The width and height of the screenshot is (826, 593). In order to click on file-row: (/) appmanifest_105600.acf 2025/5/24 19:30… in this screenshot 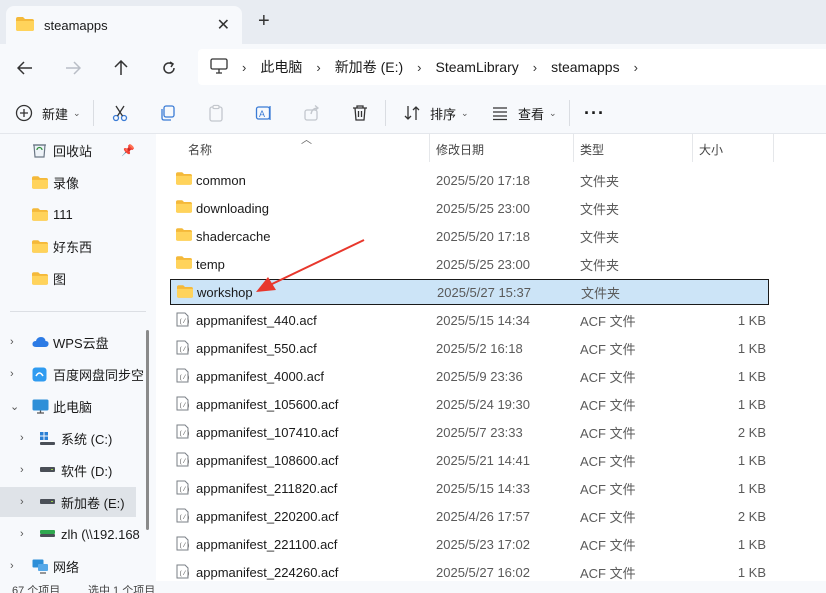, I will do `click(470, 404)`.